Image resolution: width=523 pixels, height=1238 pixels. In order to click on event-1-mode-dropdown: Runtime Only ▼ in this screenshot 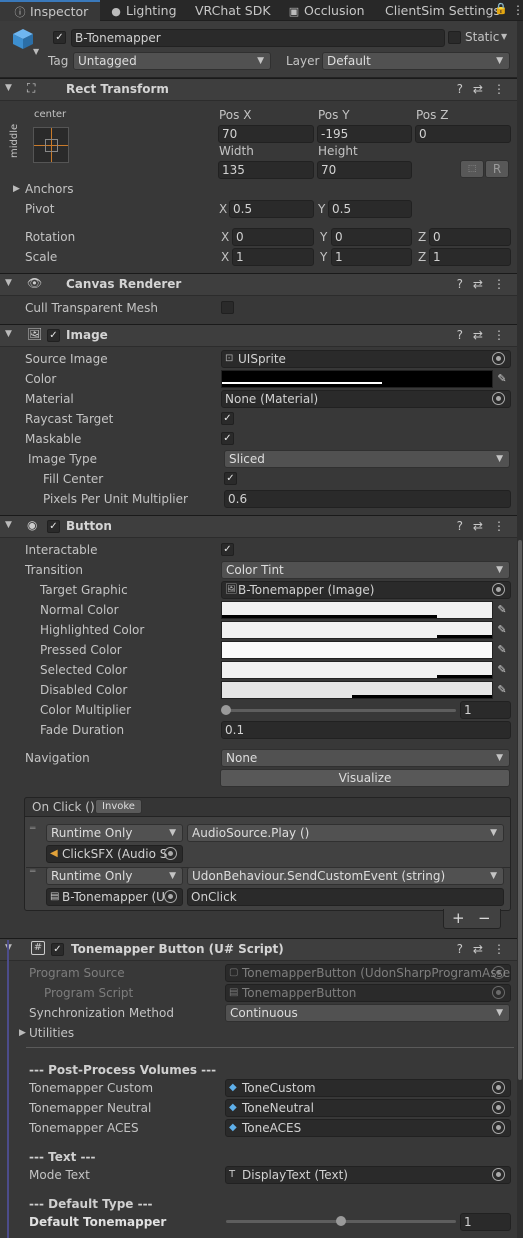, I will do `click(114, 876)`.